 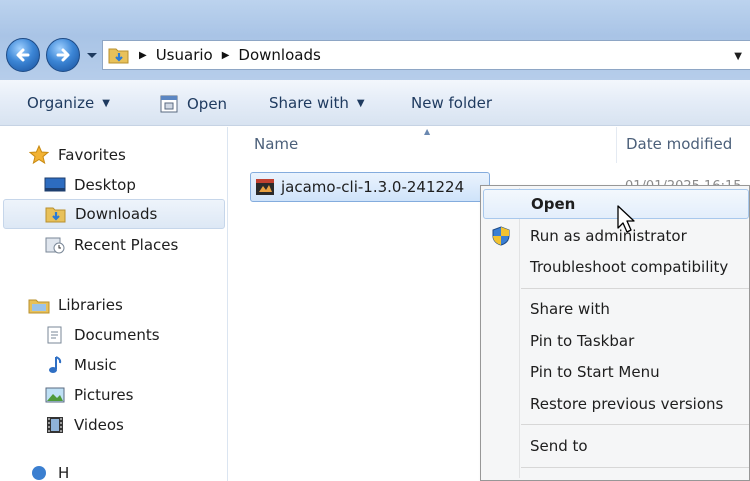 I want to click on recent-pages-dropdown-icon, so click(x=92, y=55).